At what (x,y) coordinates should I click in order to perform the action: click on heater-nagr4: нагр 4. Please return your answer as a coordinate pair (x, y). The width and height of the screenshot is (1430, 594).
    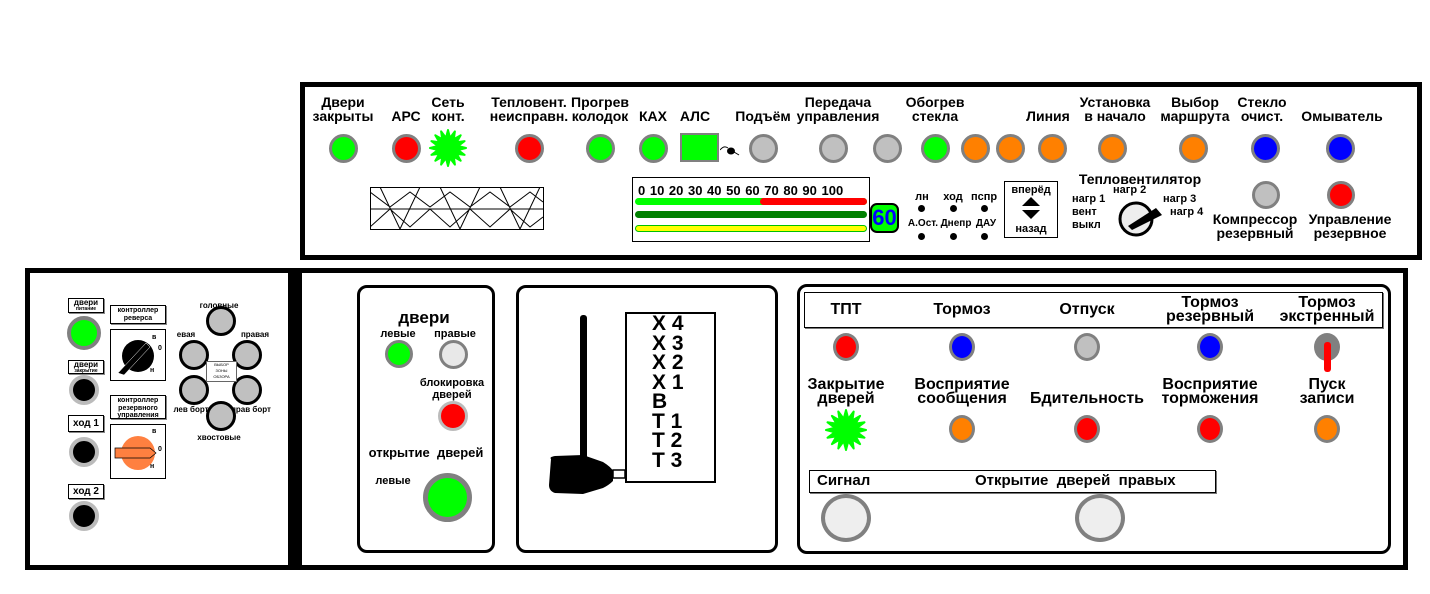
    Looking at the image, I should click on (1187, 212).